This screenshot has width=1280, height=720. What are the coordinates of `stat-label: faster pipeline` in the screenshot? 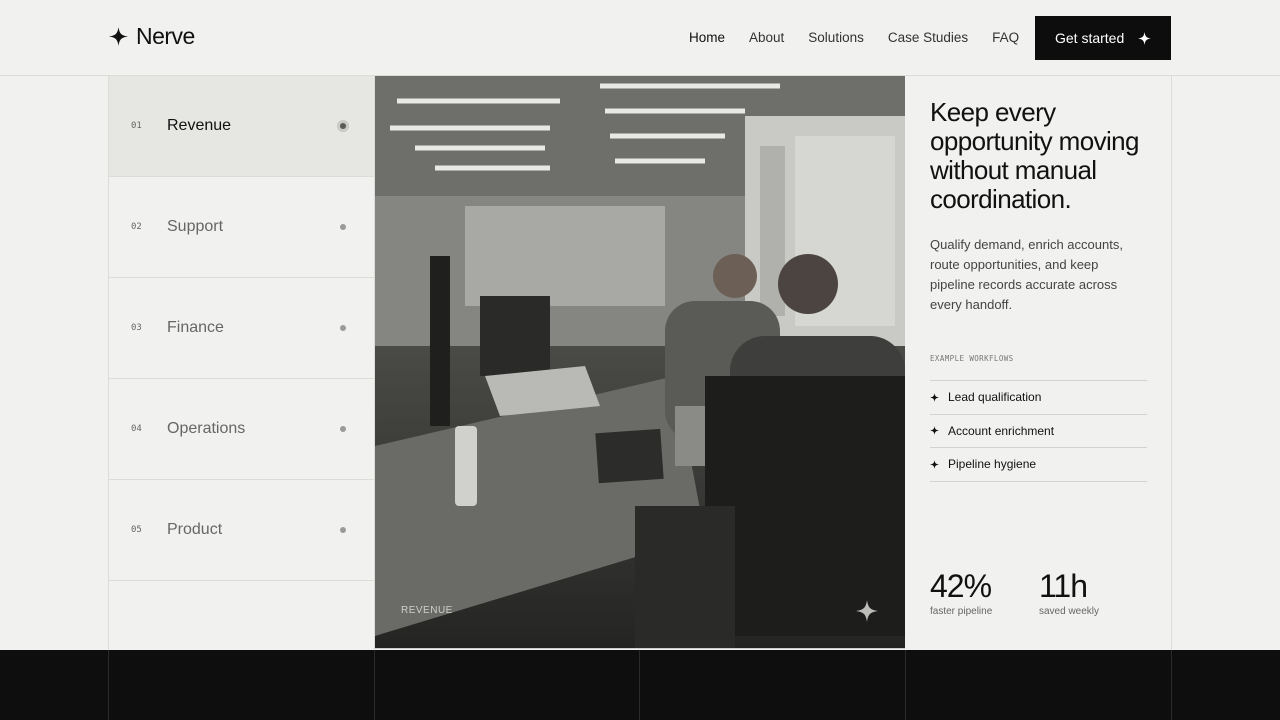 It's located at (961, 611).